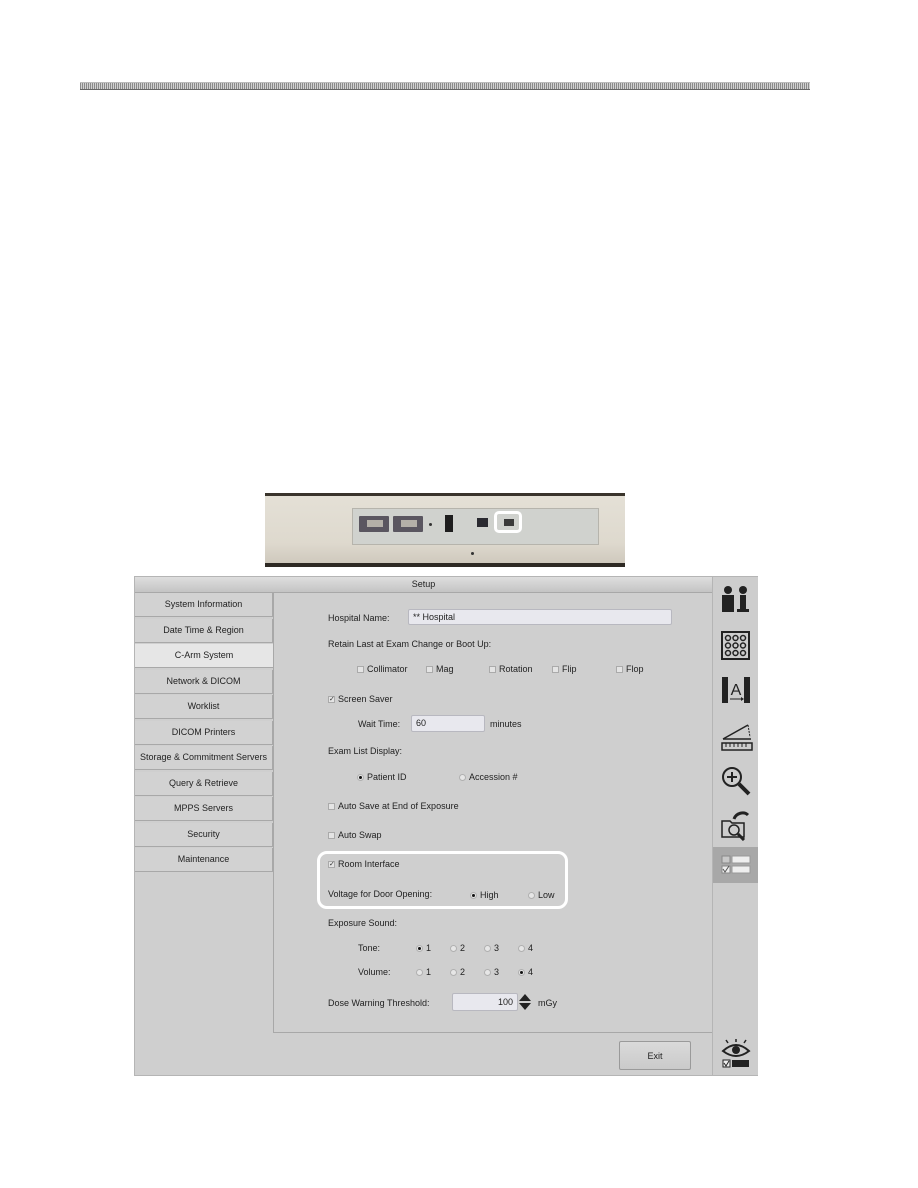  I want to click on nav-item-date-time-region: Date Time & Region, so click(204, 630).